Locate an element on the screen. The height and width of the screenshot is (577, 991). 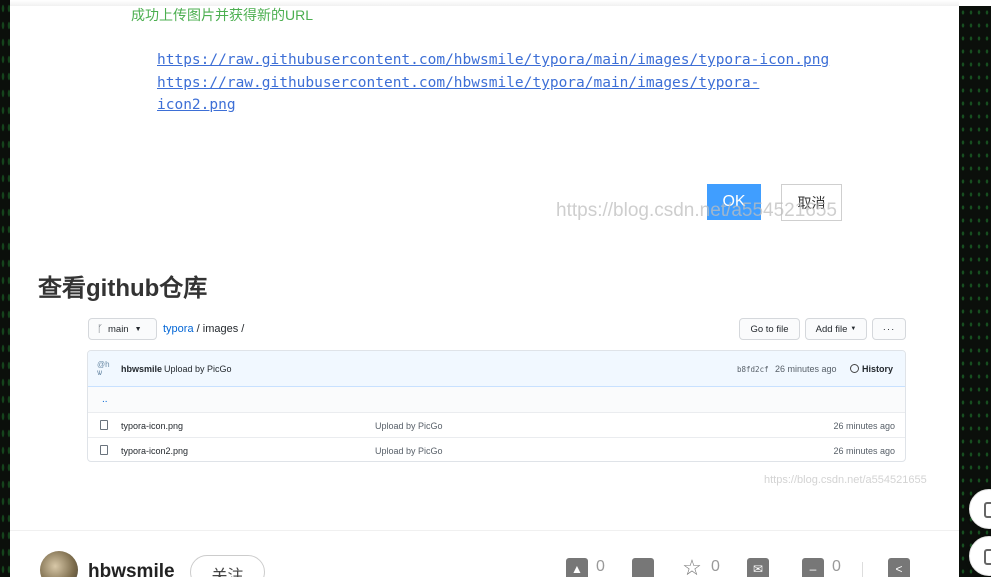
share-alt-button: < is located at coordinates (903, 567).